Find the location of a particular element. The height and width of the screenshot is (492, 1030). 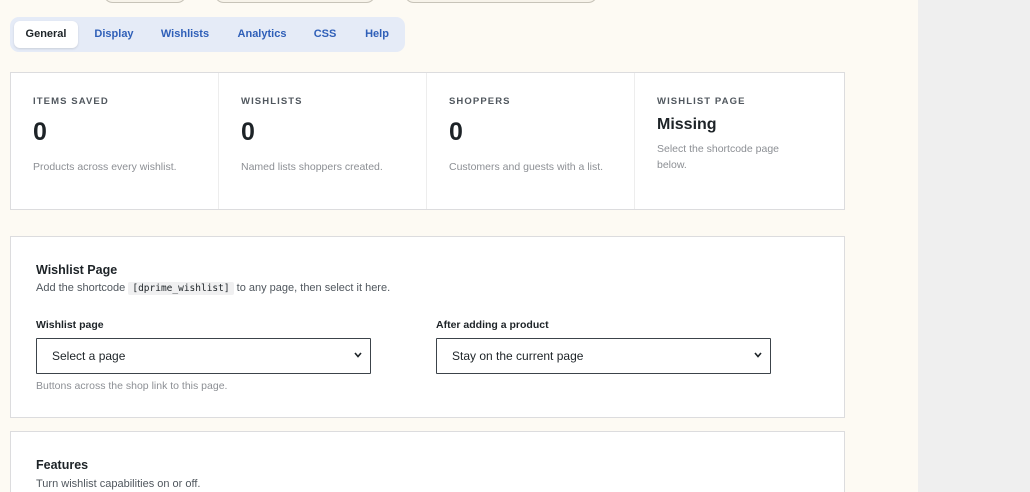

tab-general: General is located at coordinates (46, 34).